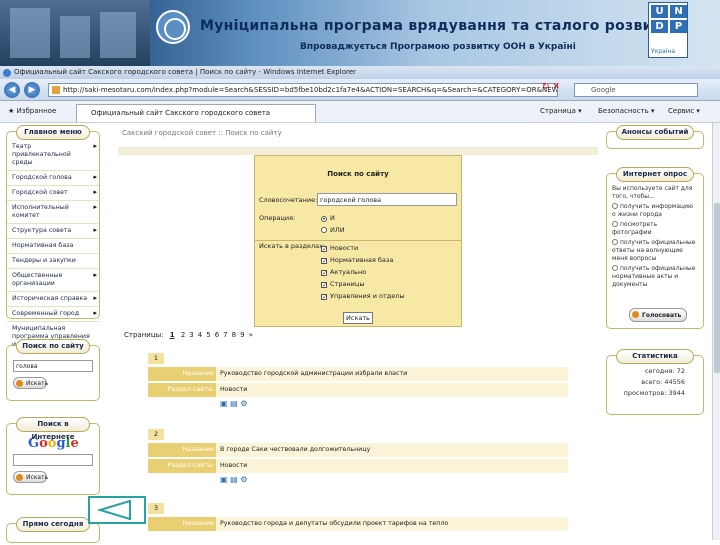 This screenshot has width=720, height=545. I want to click on op-and-radio: • И, so click(328, 218).